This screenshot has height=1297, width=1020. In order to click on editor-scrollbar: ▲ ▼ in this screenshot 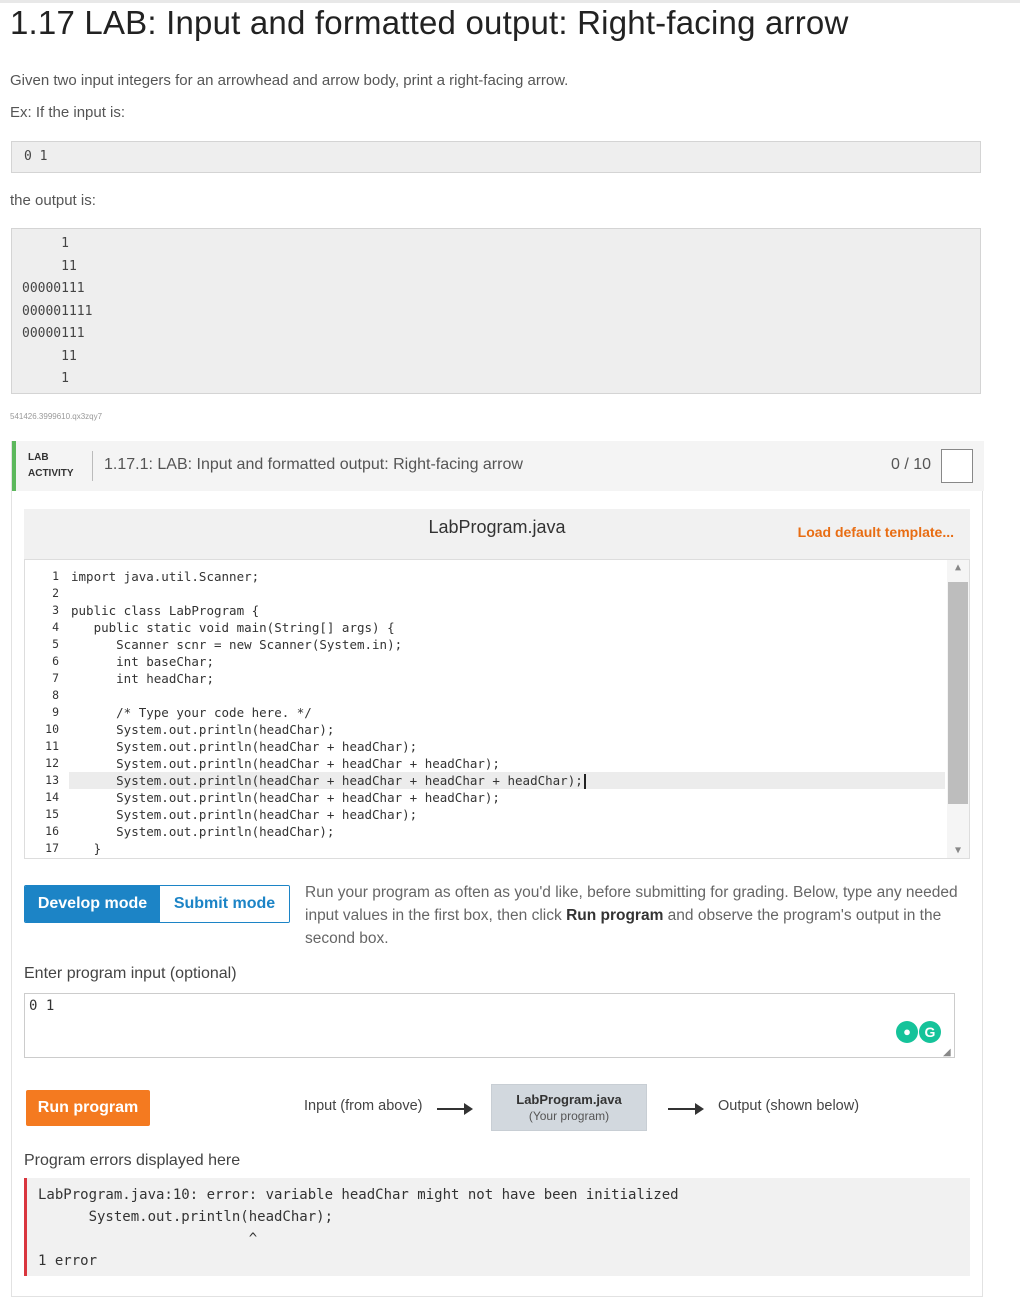, I will do `click(958, 709)`.